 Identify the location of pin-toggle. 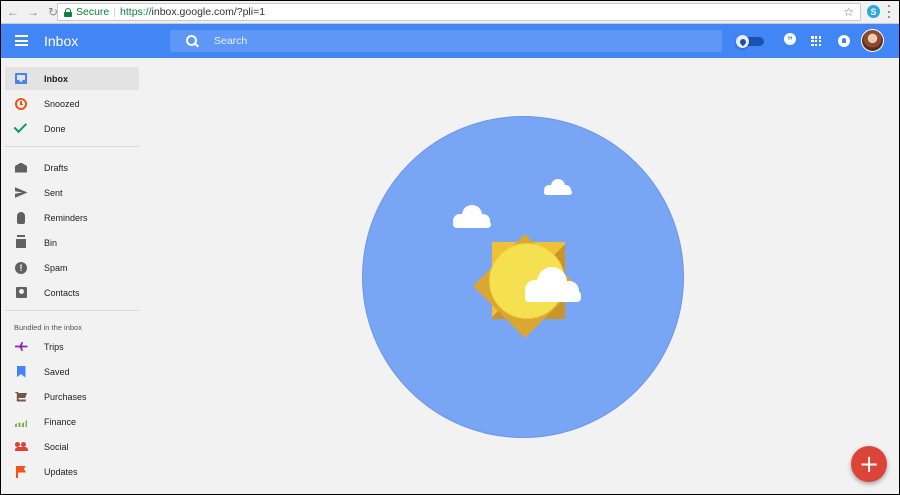
(750, 41).